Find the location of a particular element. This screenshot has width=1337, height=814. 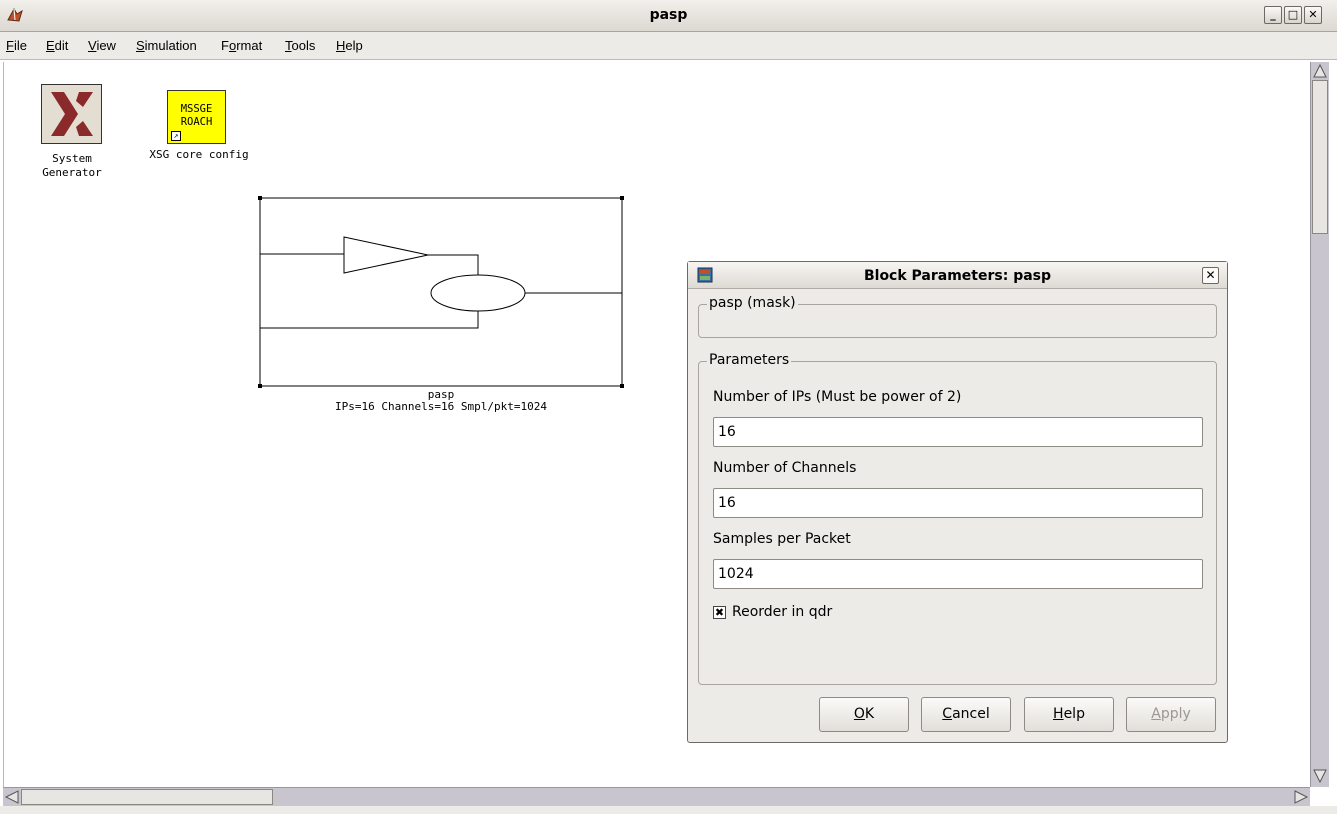

scroll-up-arrow-icon is located at coordinates (1320, 71).